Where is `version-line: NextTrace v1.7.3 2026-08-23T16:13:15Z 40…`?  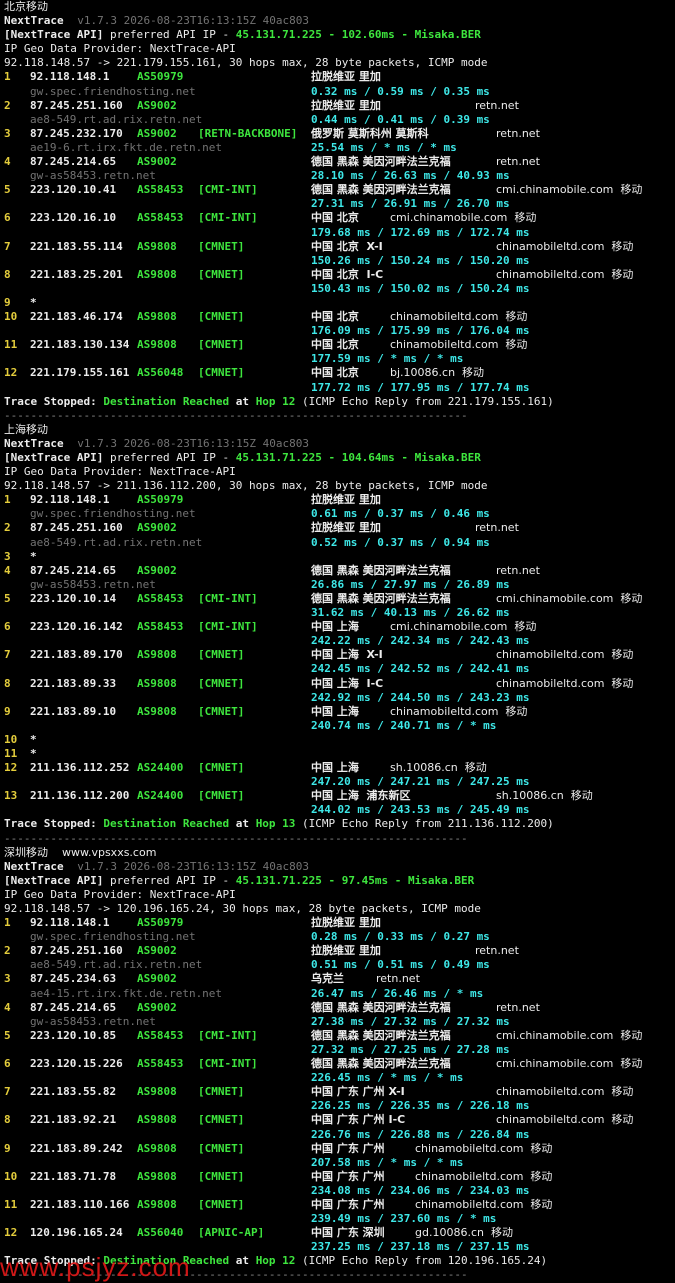
version-line: NextTrace v1.7.3 2026-08-23T16:13:15Z 40… is located at coordinates (337, 21).